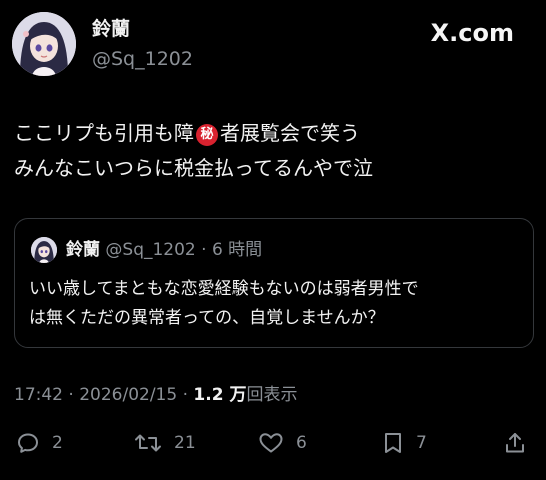  I want to click on quoted-tweet-header: 鈴蘭 @Sq_1202 · 6 時間, so click(164, 250).